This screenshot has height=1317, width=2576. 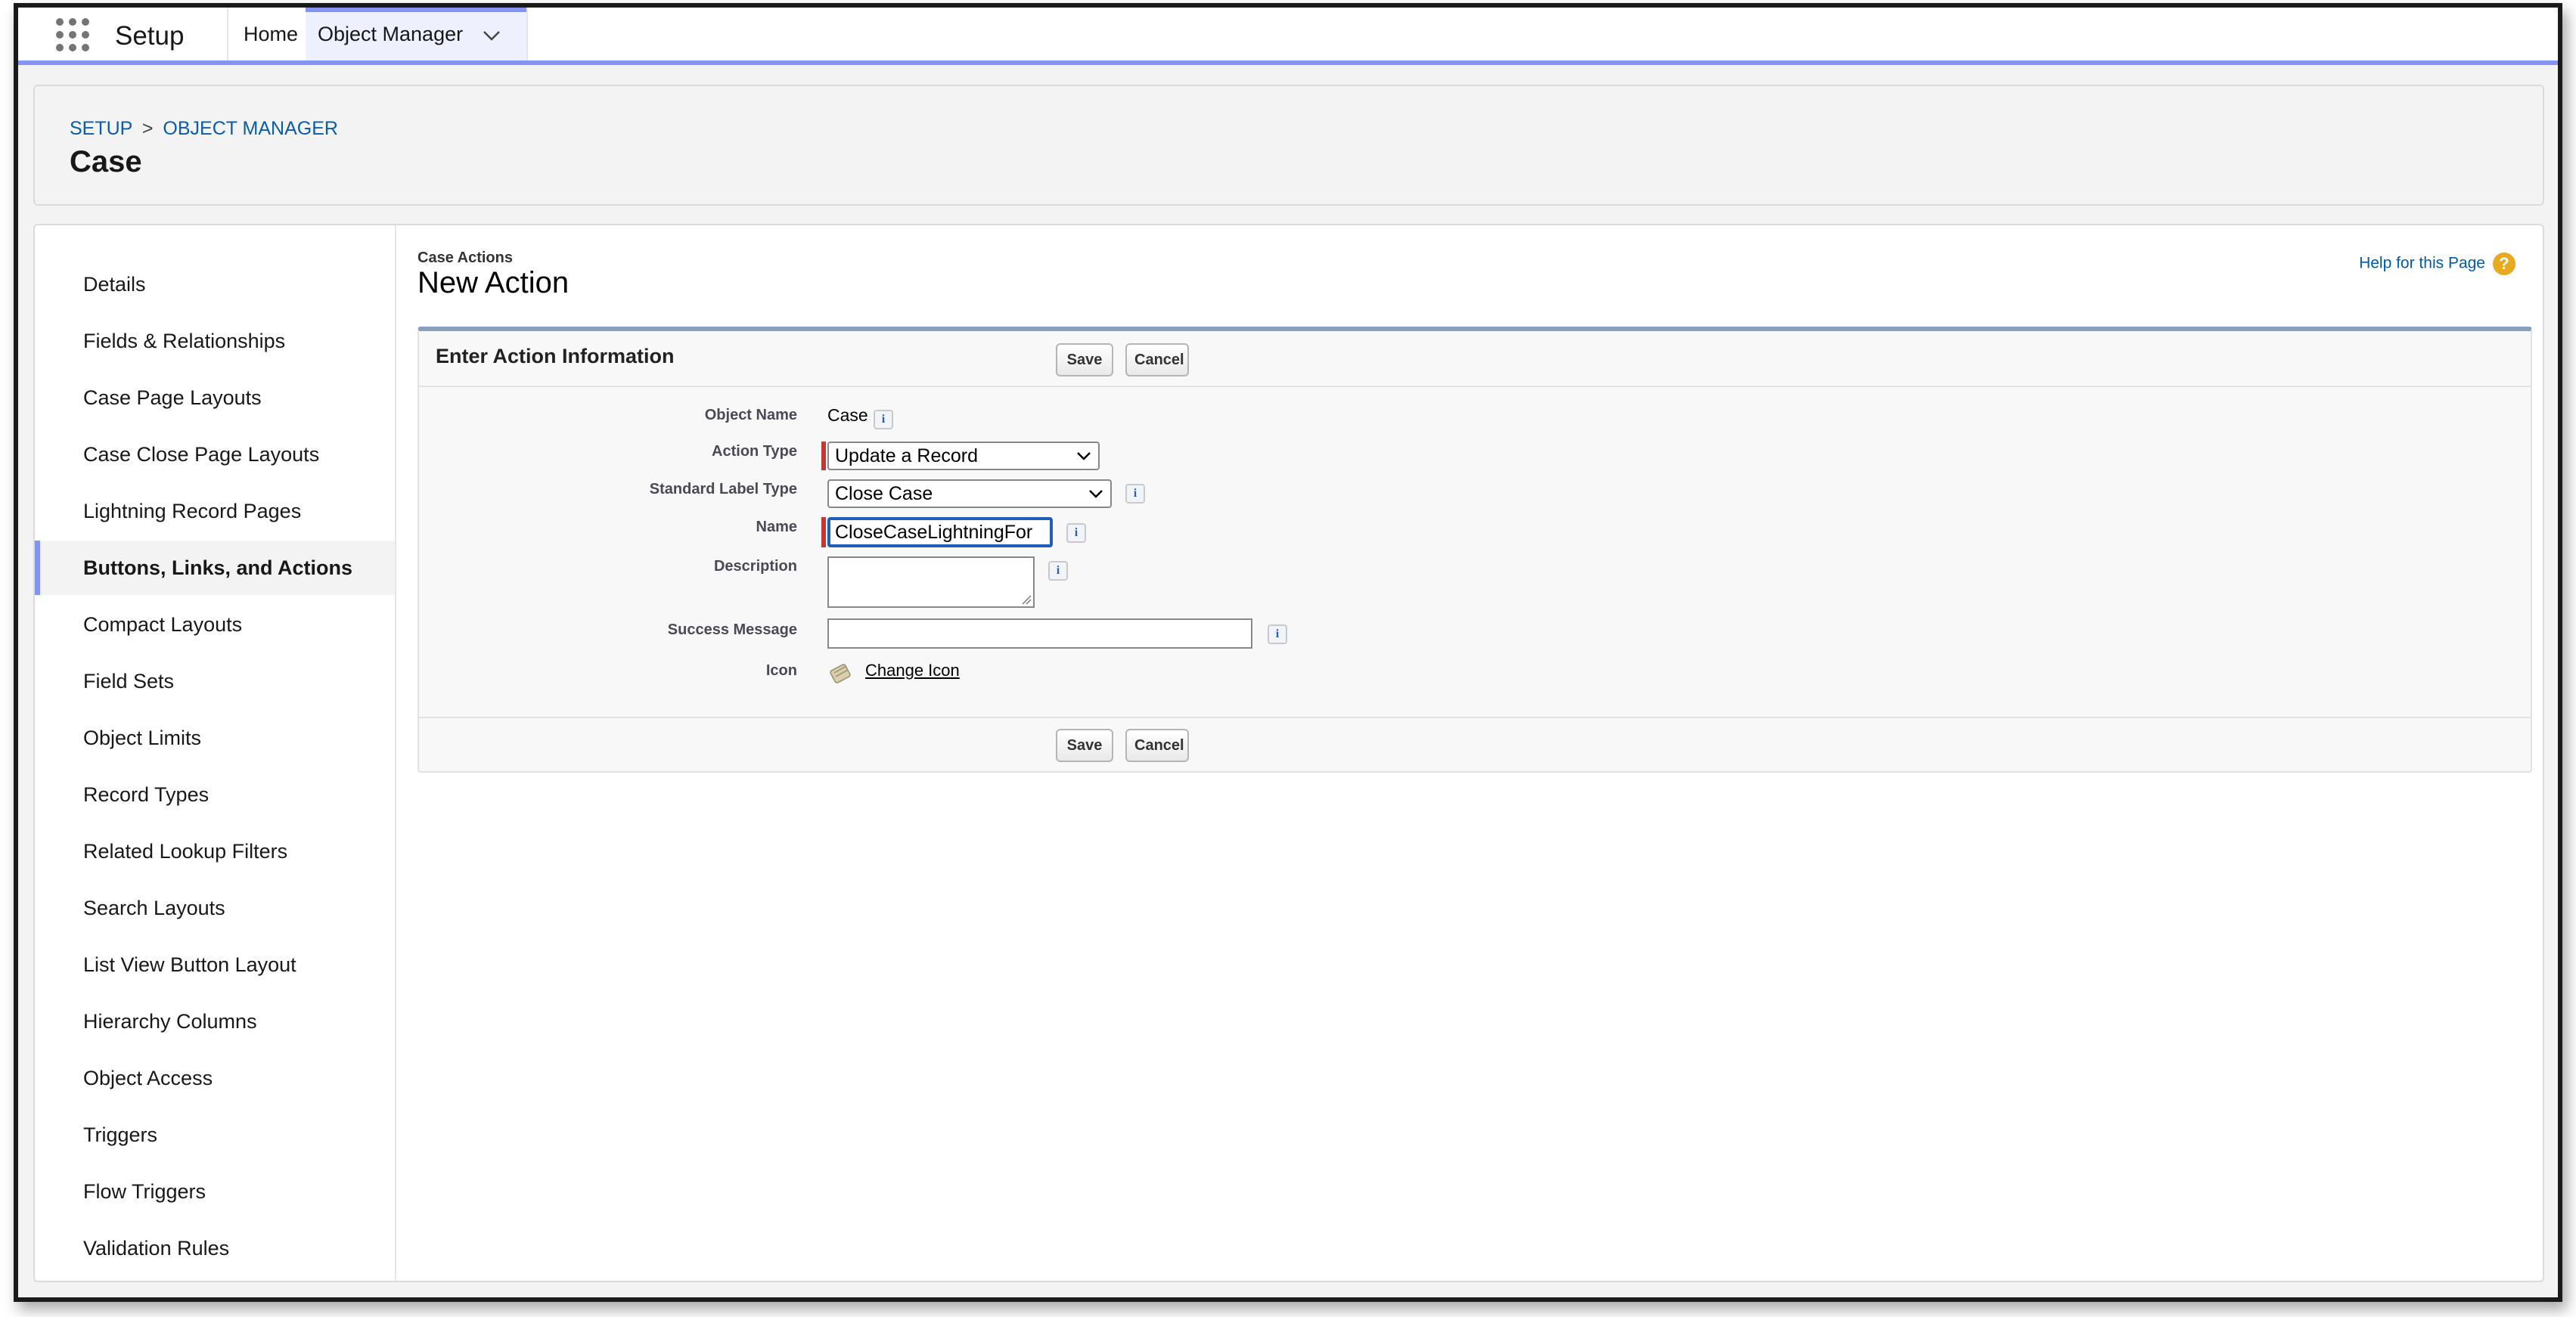 What do you see at coordinates (215, 964) in the screenshot?
I see `sidebar-item-list-view-button-layout: List View Button Layout` at bounding box center [215, 964].